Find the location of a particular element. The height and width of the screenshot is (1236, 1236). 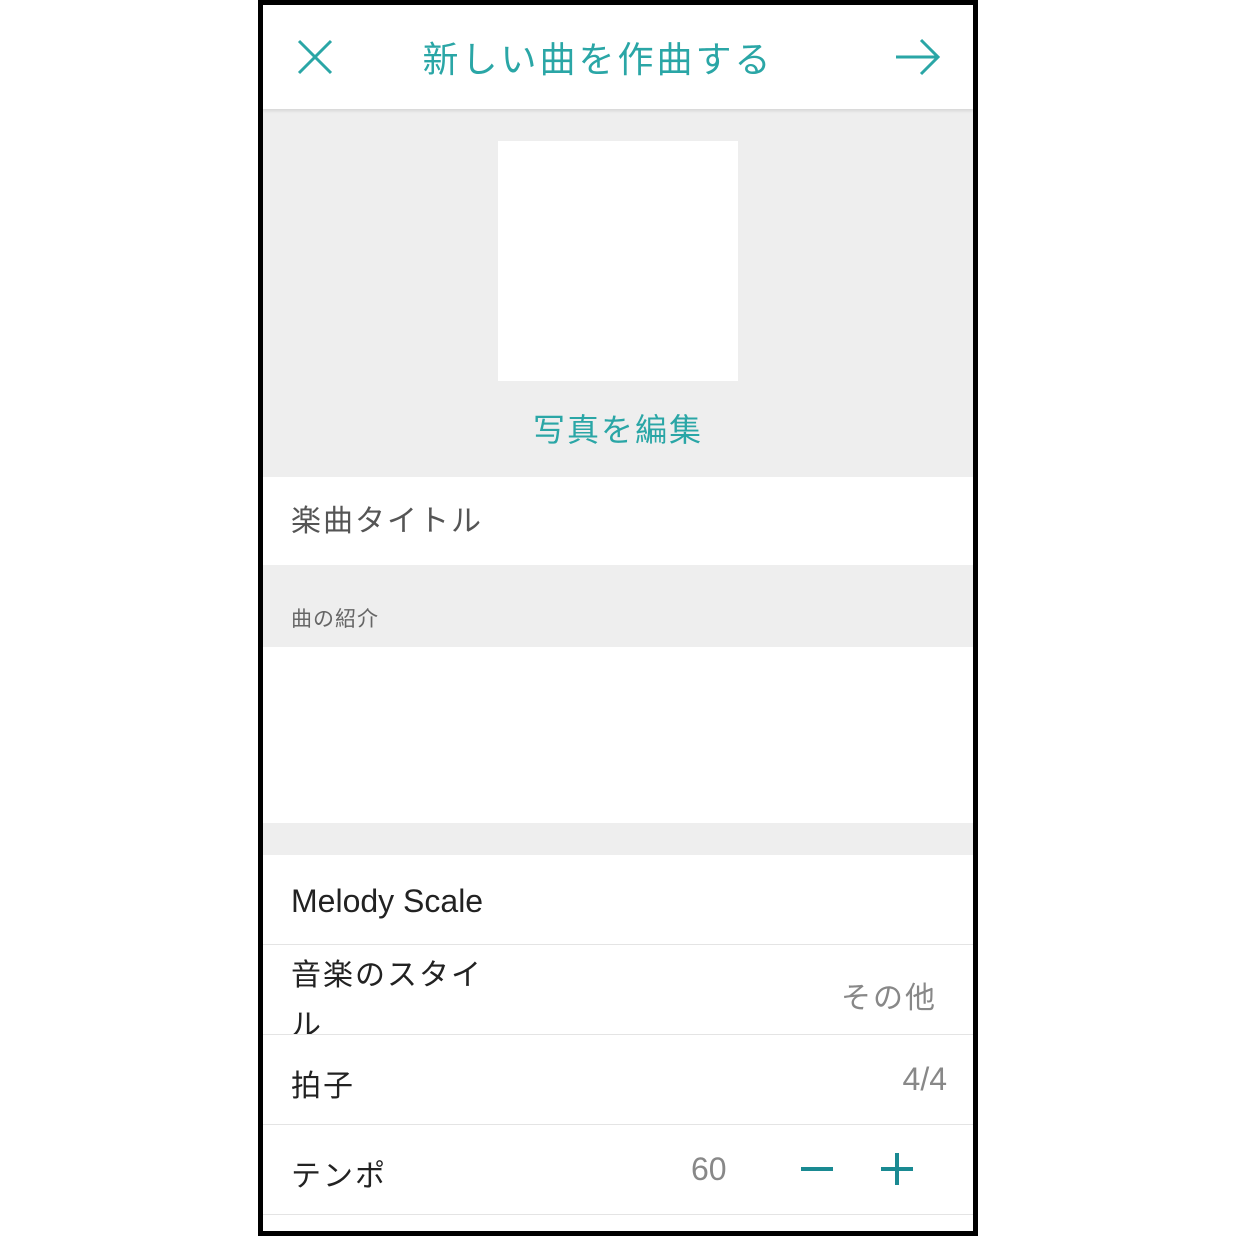

tempo-row: テンポ 60 is located at coordinates (618, 1170).